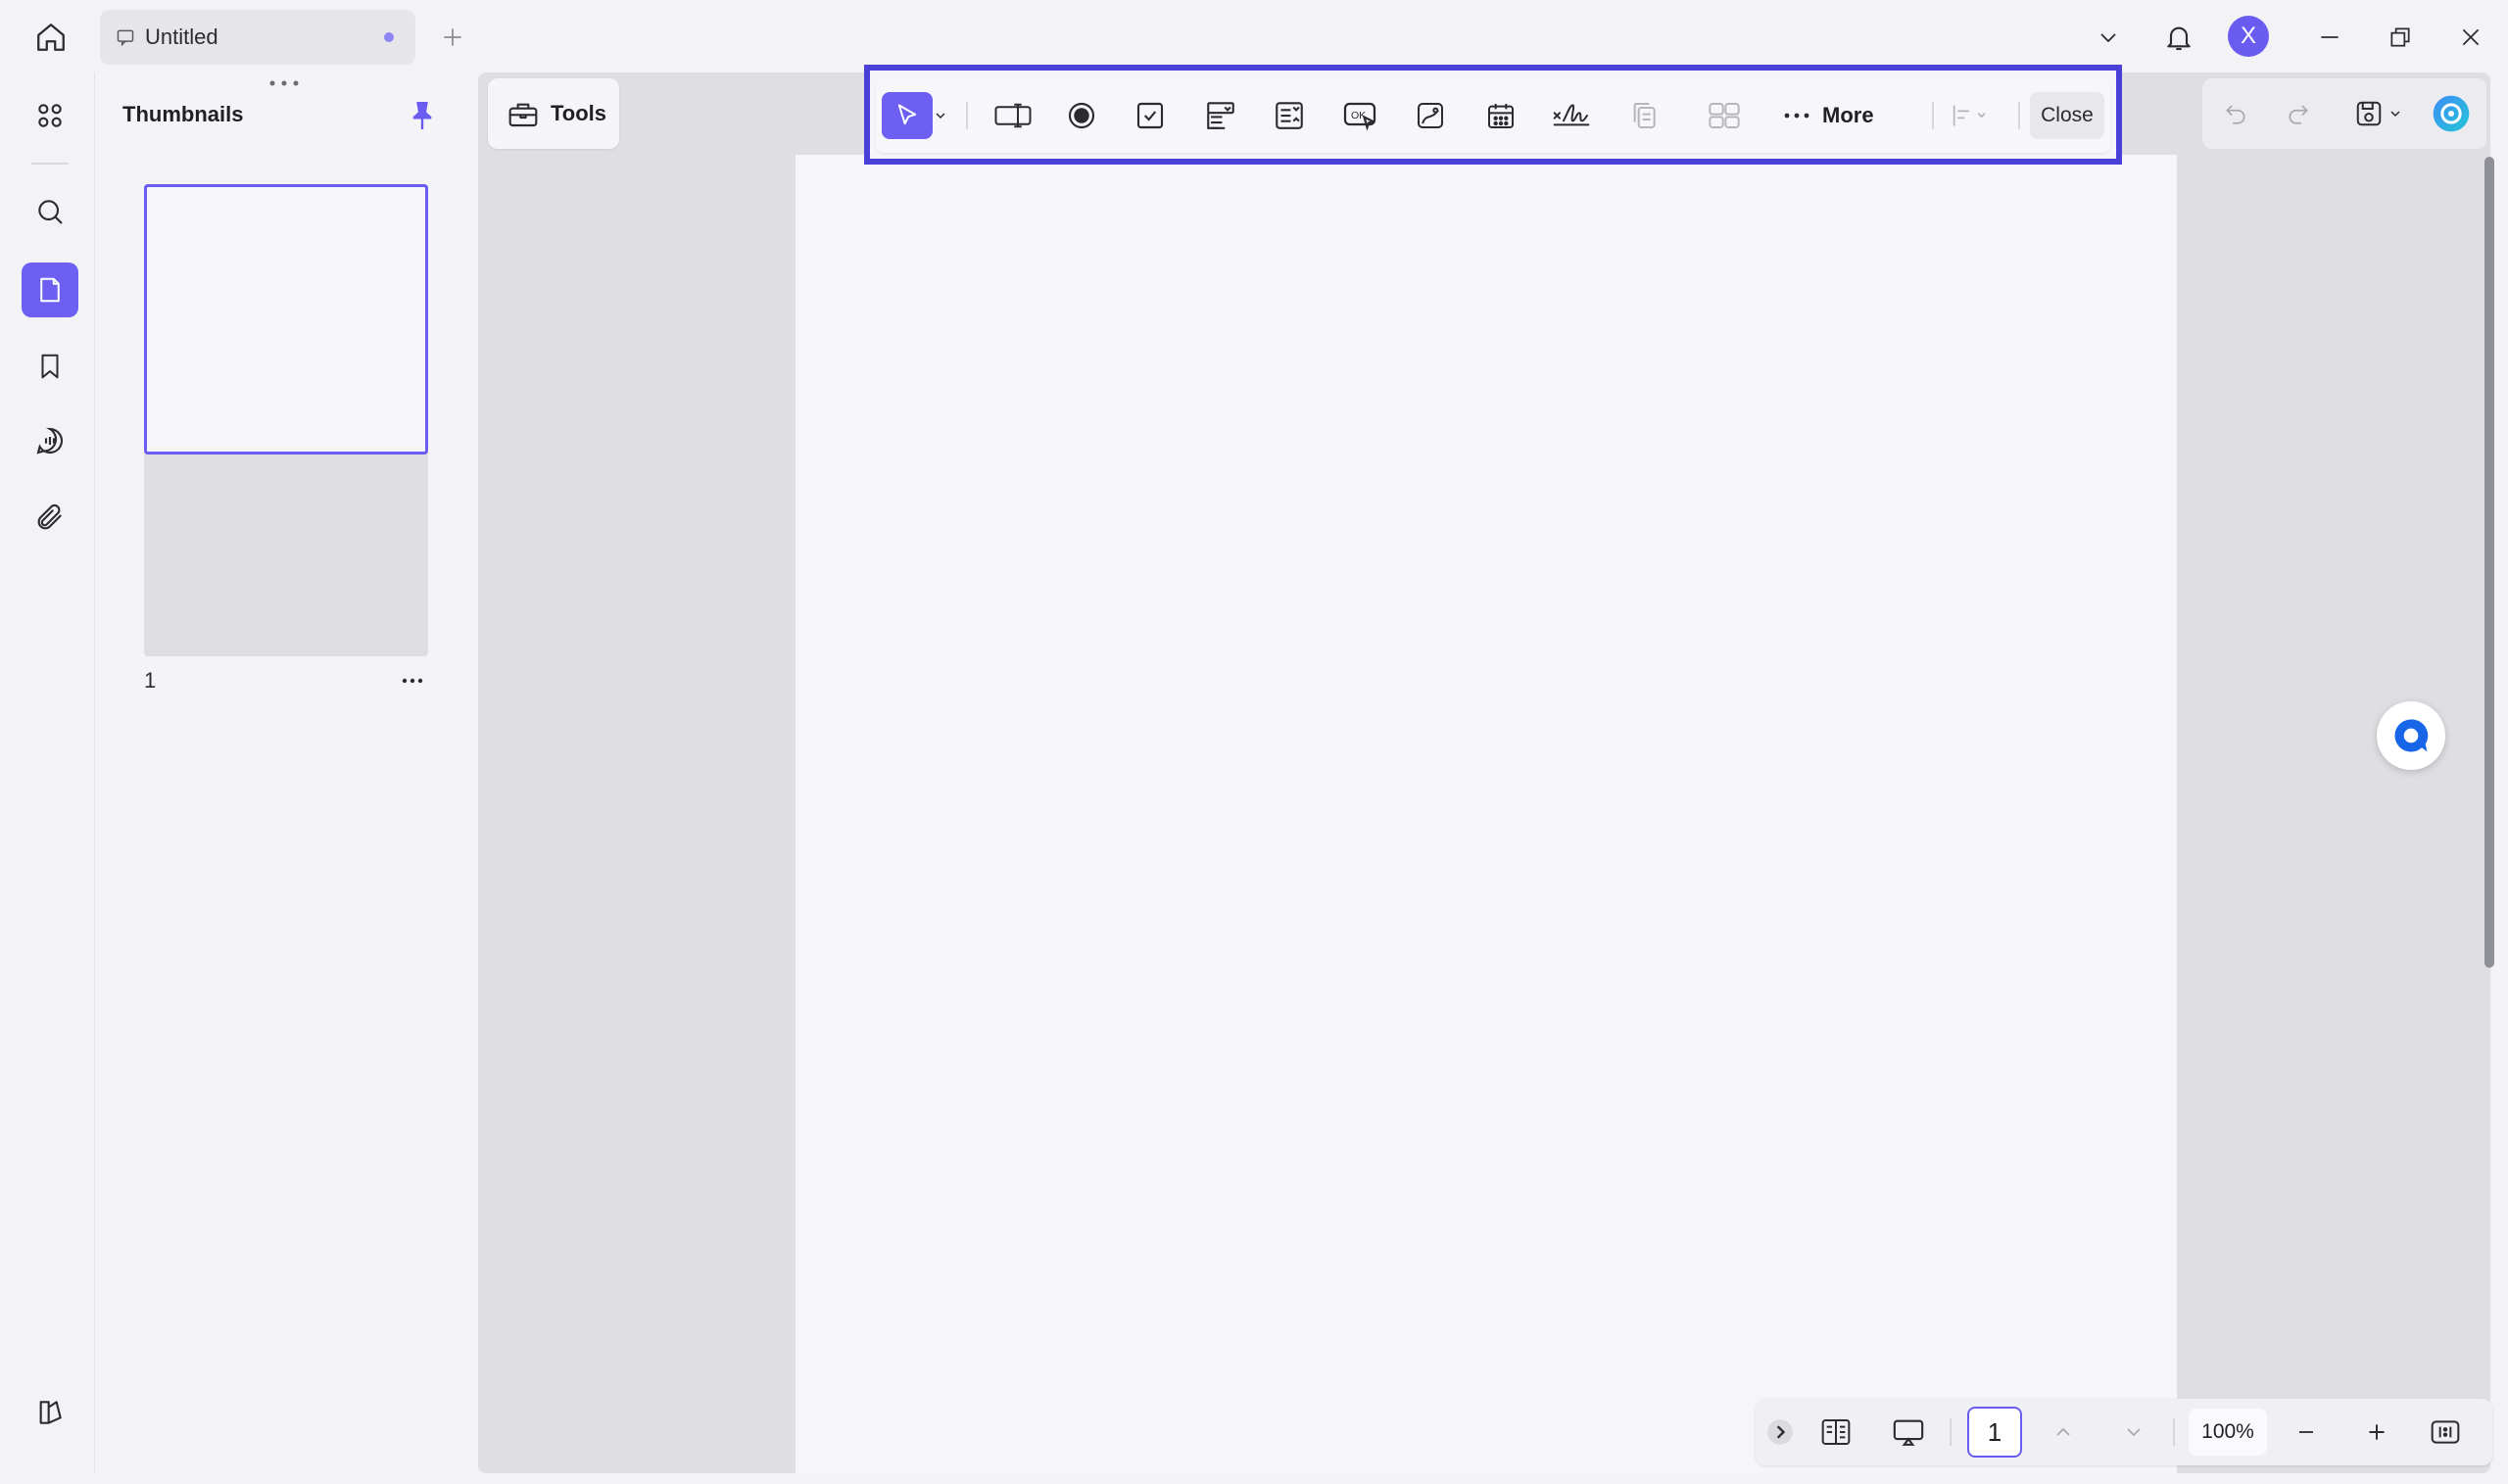 The width and height of the screenshot is (2508, 1484). I want to click on close-icon, so click(2471, 37).